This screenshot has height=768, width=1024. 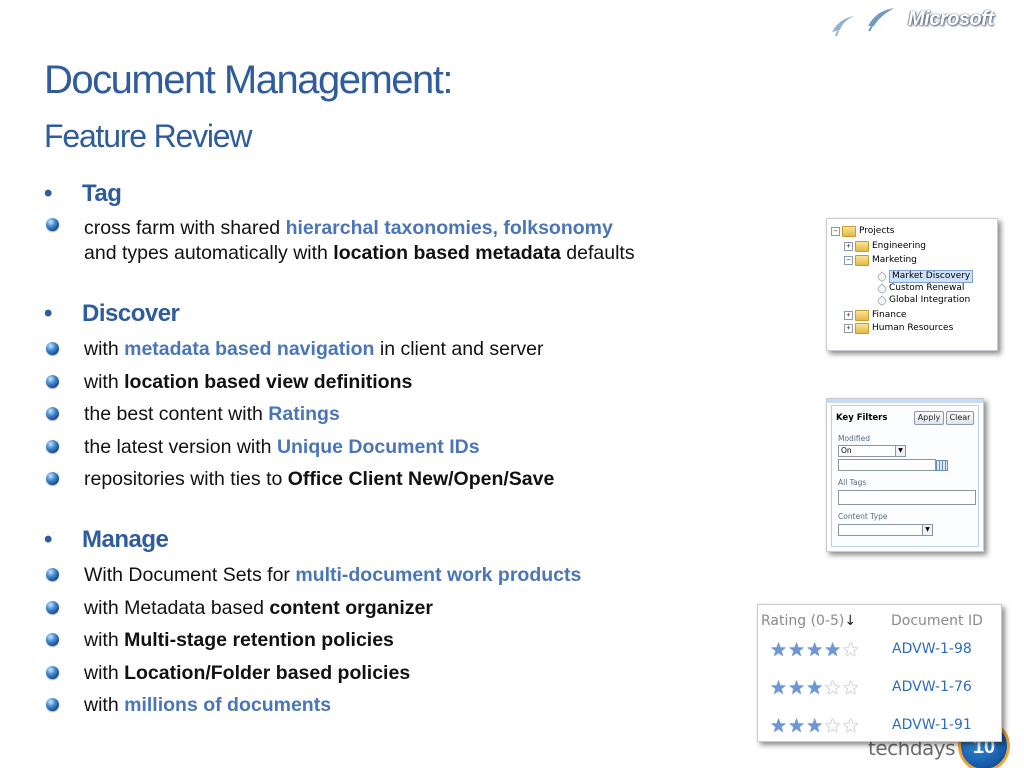 I want to click on tree-node-human-resources: + Human Resources, so click(x=898, y=328).